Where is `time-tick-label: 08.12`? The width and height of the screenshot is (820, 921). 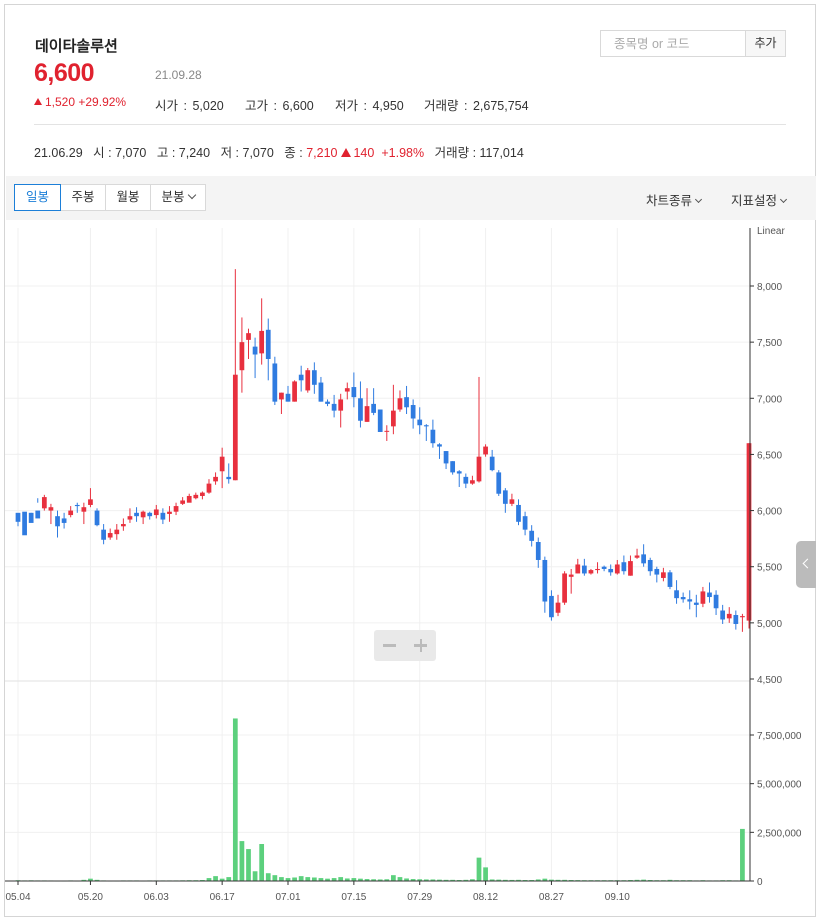
time-tick-label: 08.12 is located at coordinates (485, 897).